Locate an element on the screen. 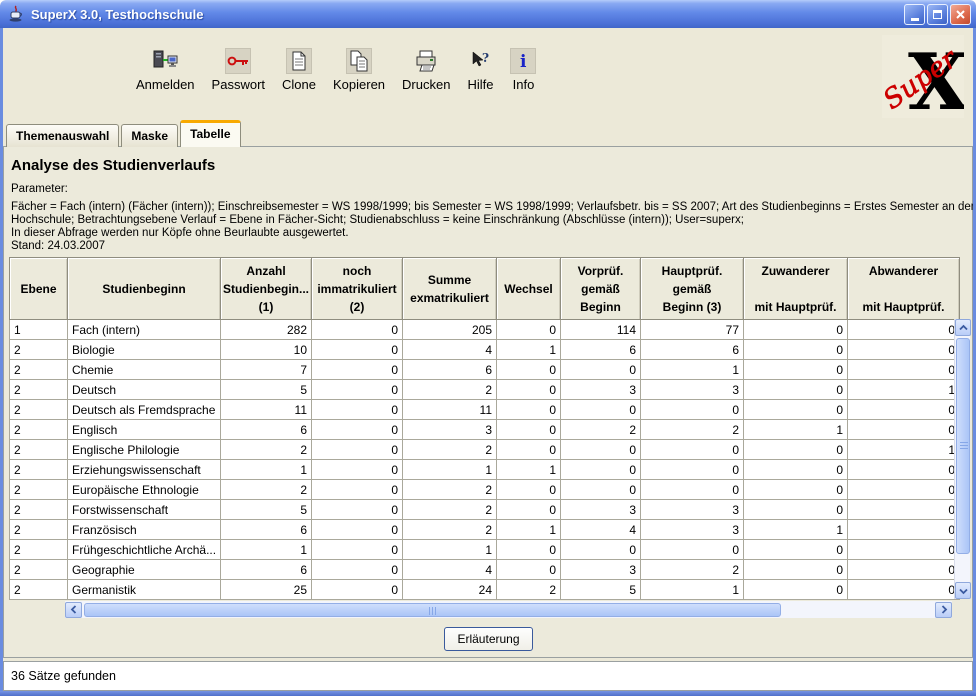 Image resolution: width=976 pixels, height=696 pixels. toolbar-button-anmelden: Anmelden is located at coordinates (165, 70).